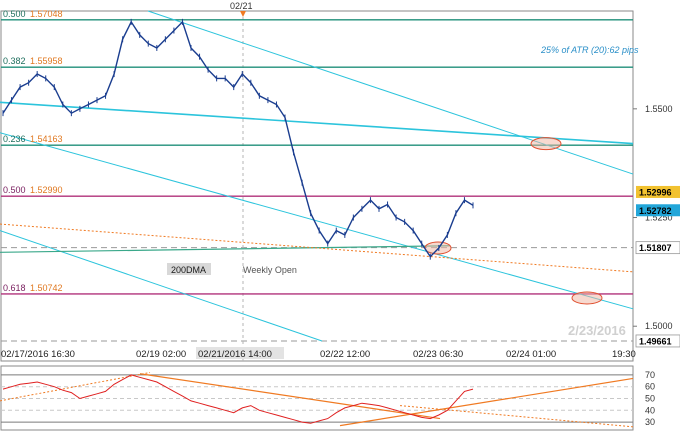 Image resolution: width=680 pixels, height=433 pixels. Describe the element at coordinates (650, 375) in the screenshot. I see `rsi-level-label: 70` at that location.